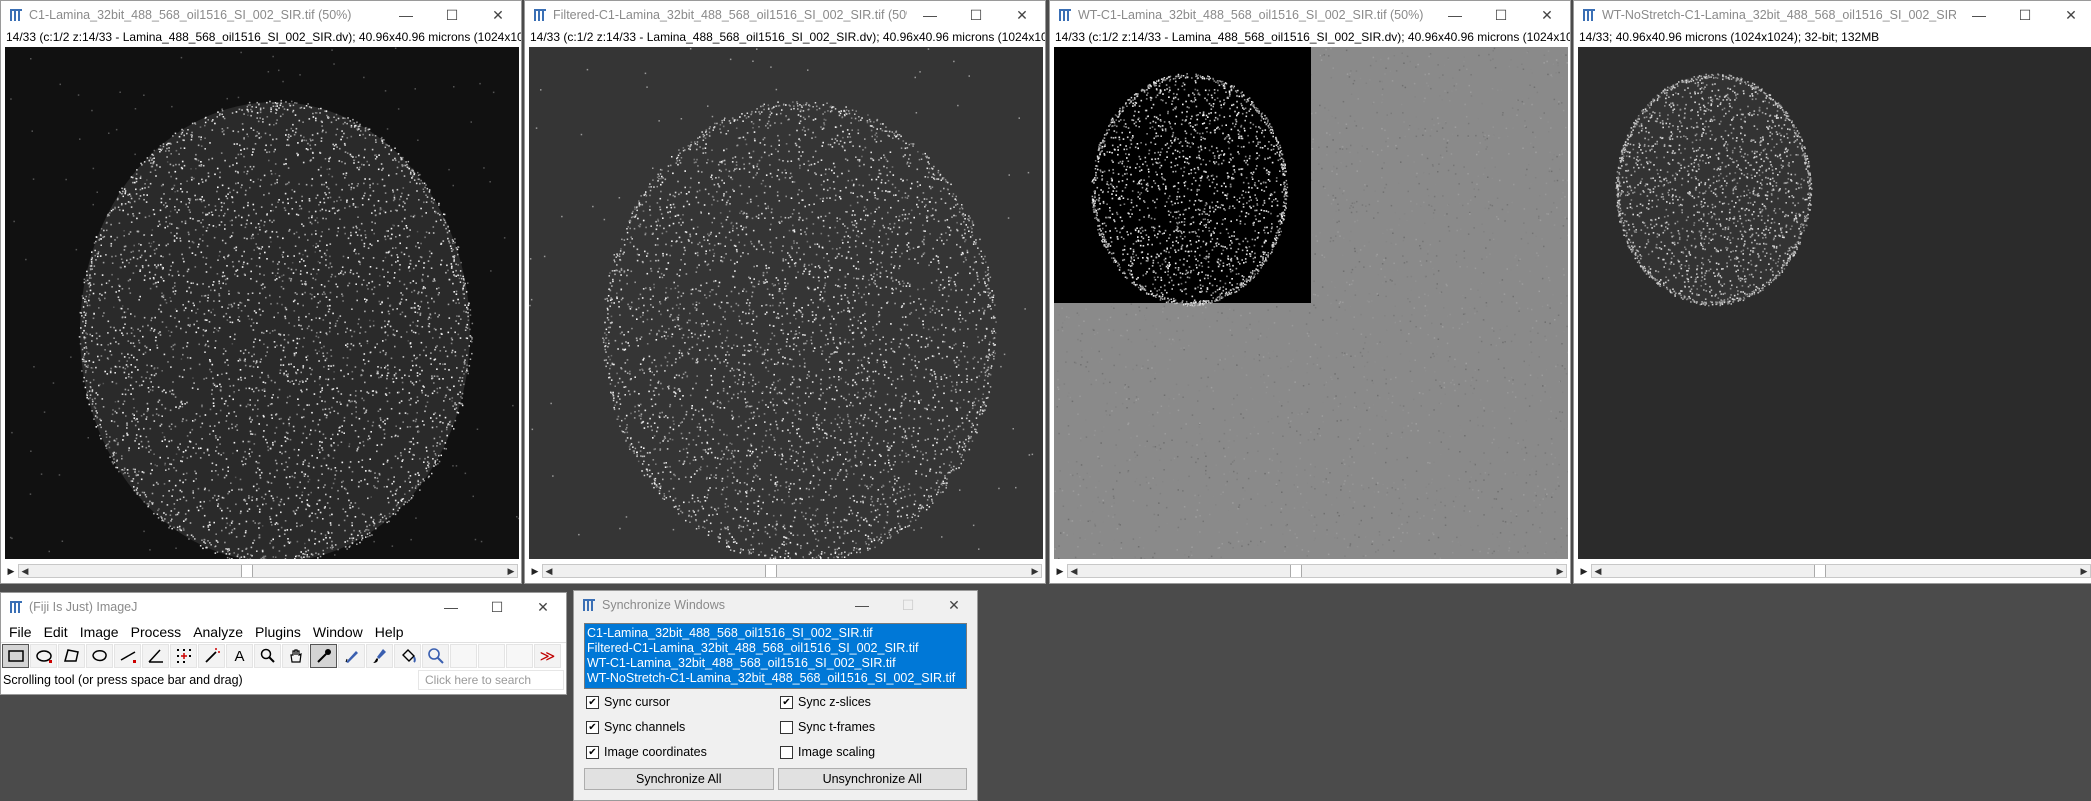 The image size is (2091, 801). What do you see at coordinates (547, 656) in the screenshot?
I see `more-tools-icon: ≫` at bounding box center [547, 656].